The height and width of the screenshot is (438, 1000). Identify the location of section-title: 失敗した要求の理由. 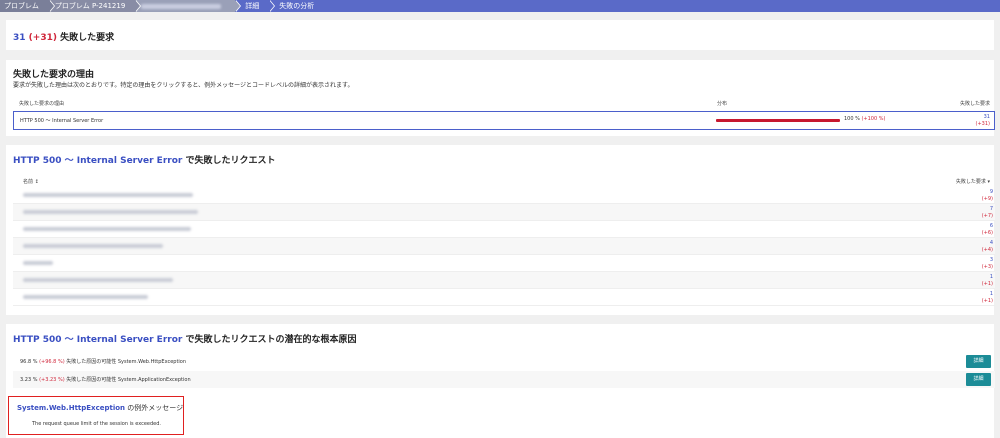
(54, 75).